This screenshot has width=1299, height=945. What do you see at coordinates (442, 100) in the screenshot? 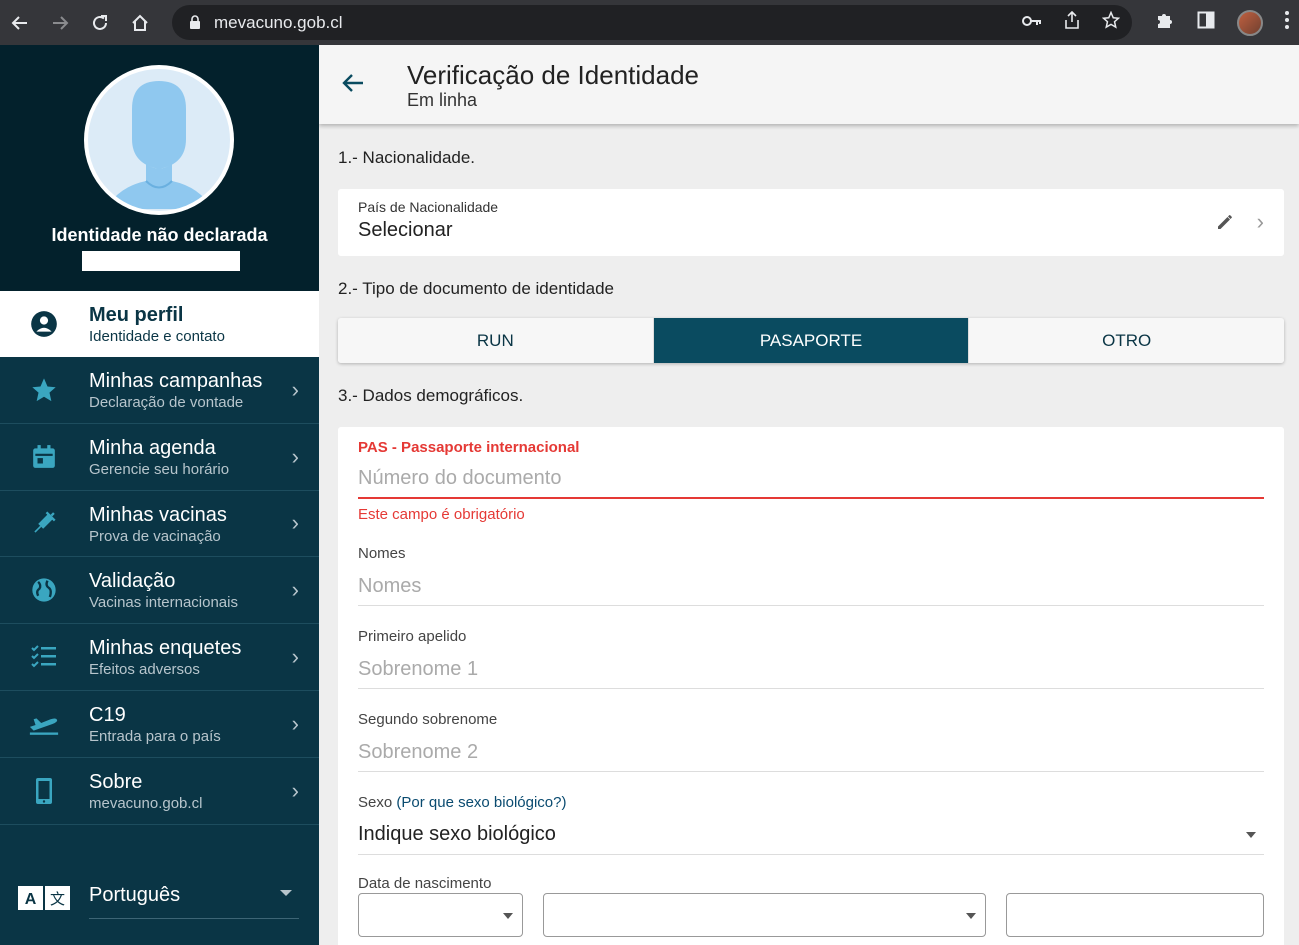
I see `page-subtitle: Em linha` at bounding box center [442, 100].